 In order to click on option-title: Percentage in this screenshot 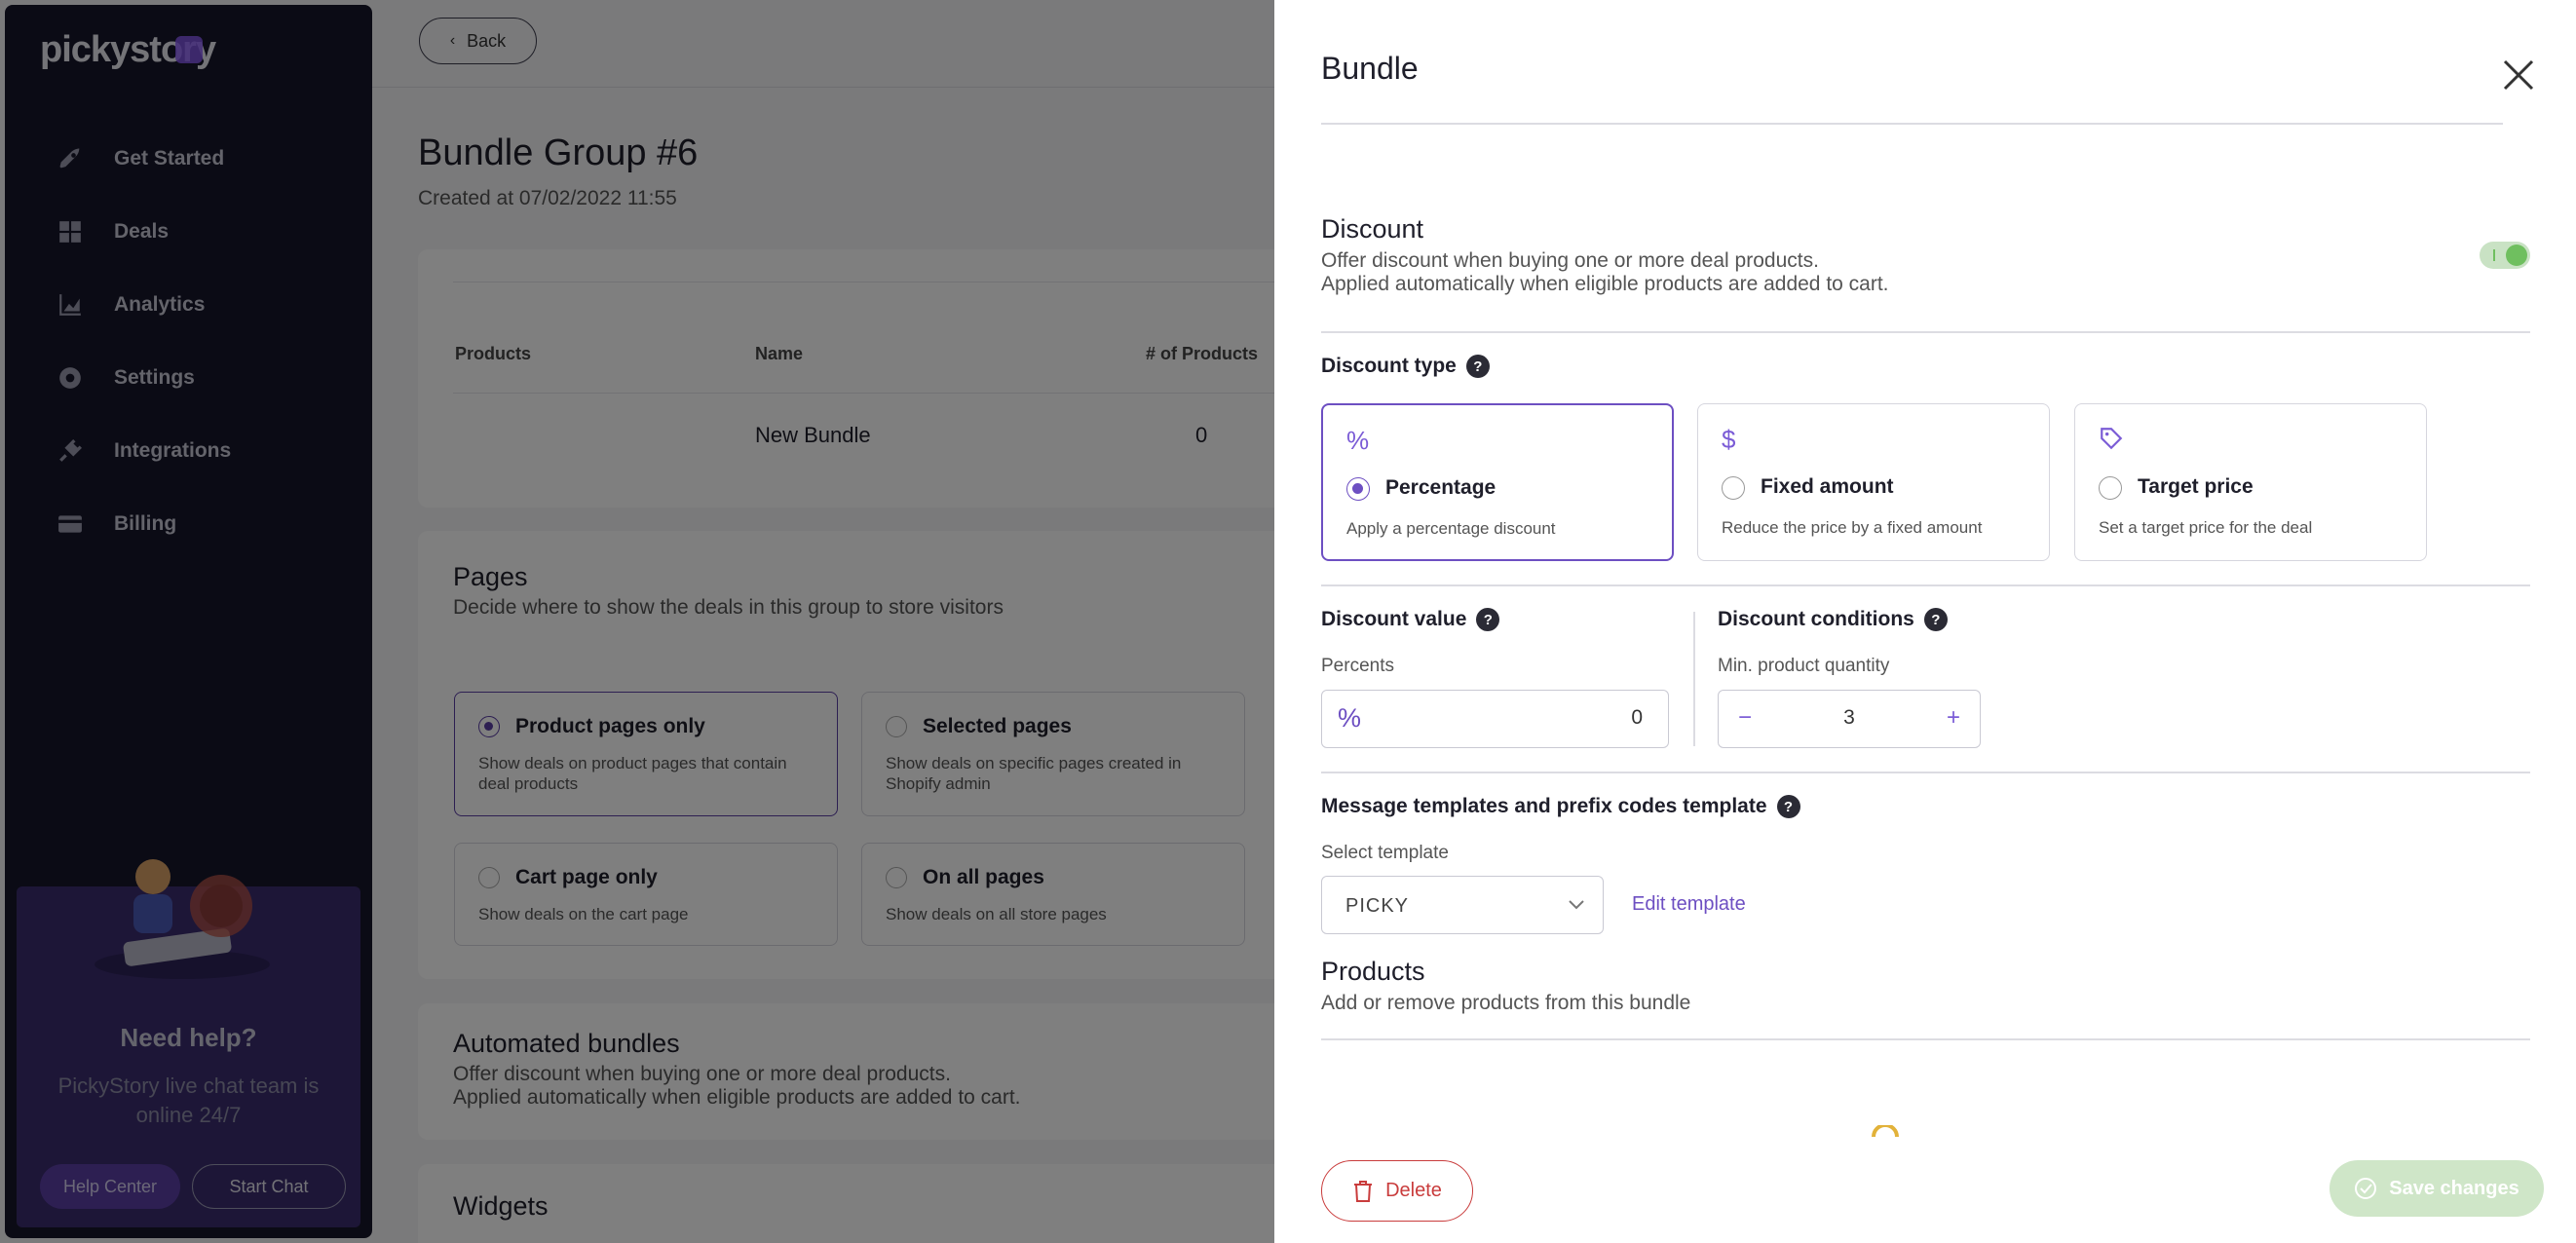, I will do `click(1440, 488)`.